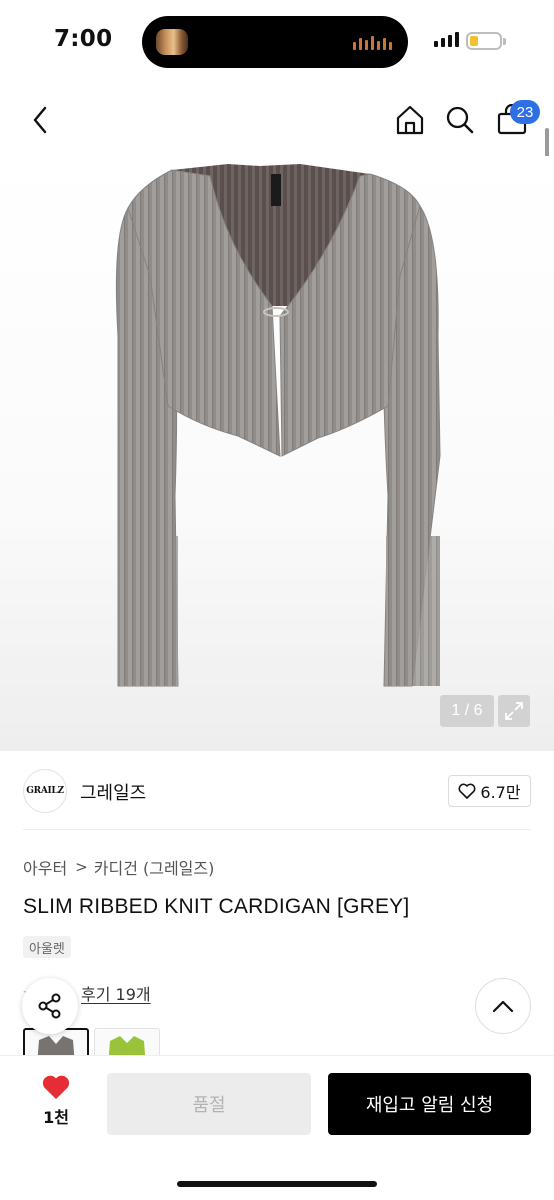  I want to click on cart-count-badge: 23, so click(525, 112).